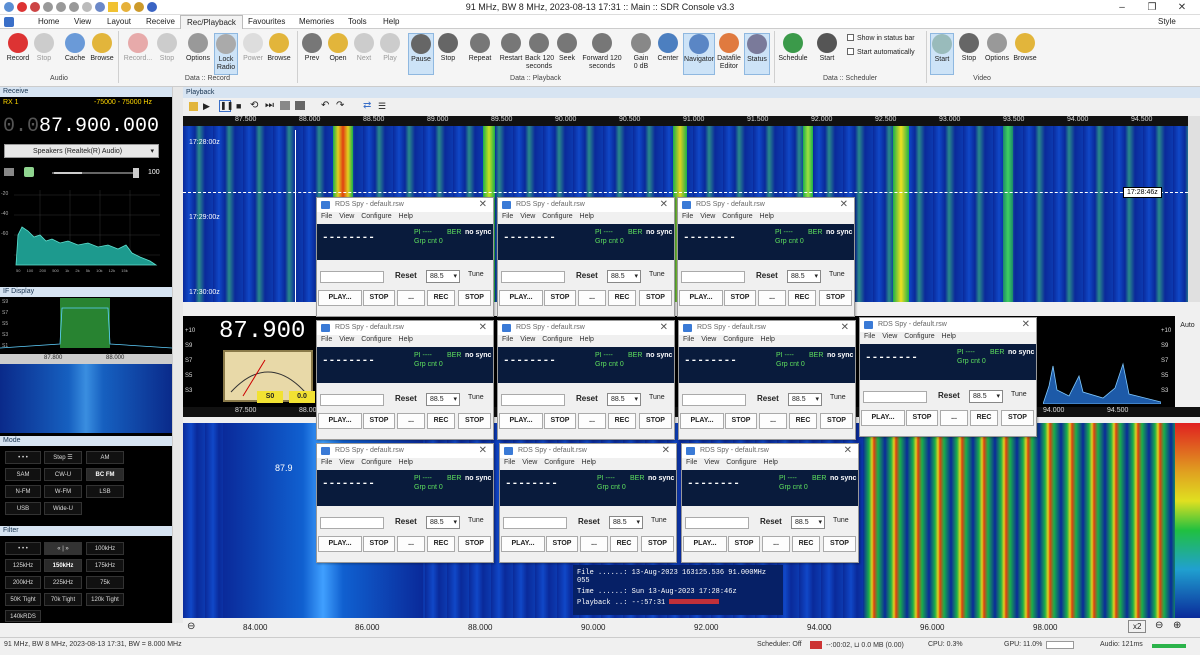 This screenshot has height=655, width=1200. Describe the element at coordinates (254, 105) in the screenshot. I see `repeat-icon: ⟲` at that location.